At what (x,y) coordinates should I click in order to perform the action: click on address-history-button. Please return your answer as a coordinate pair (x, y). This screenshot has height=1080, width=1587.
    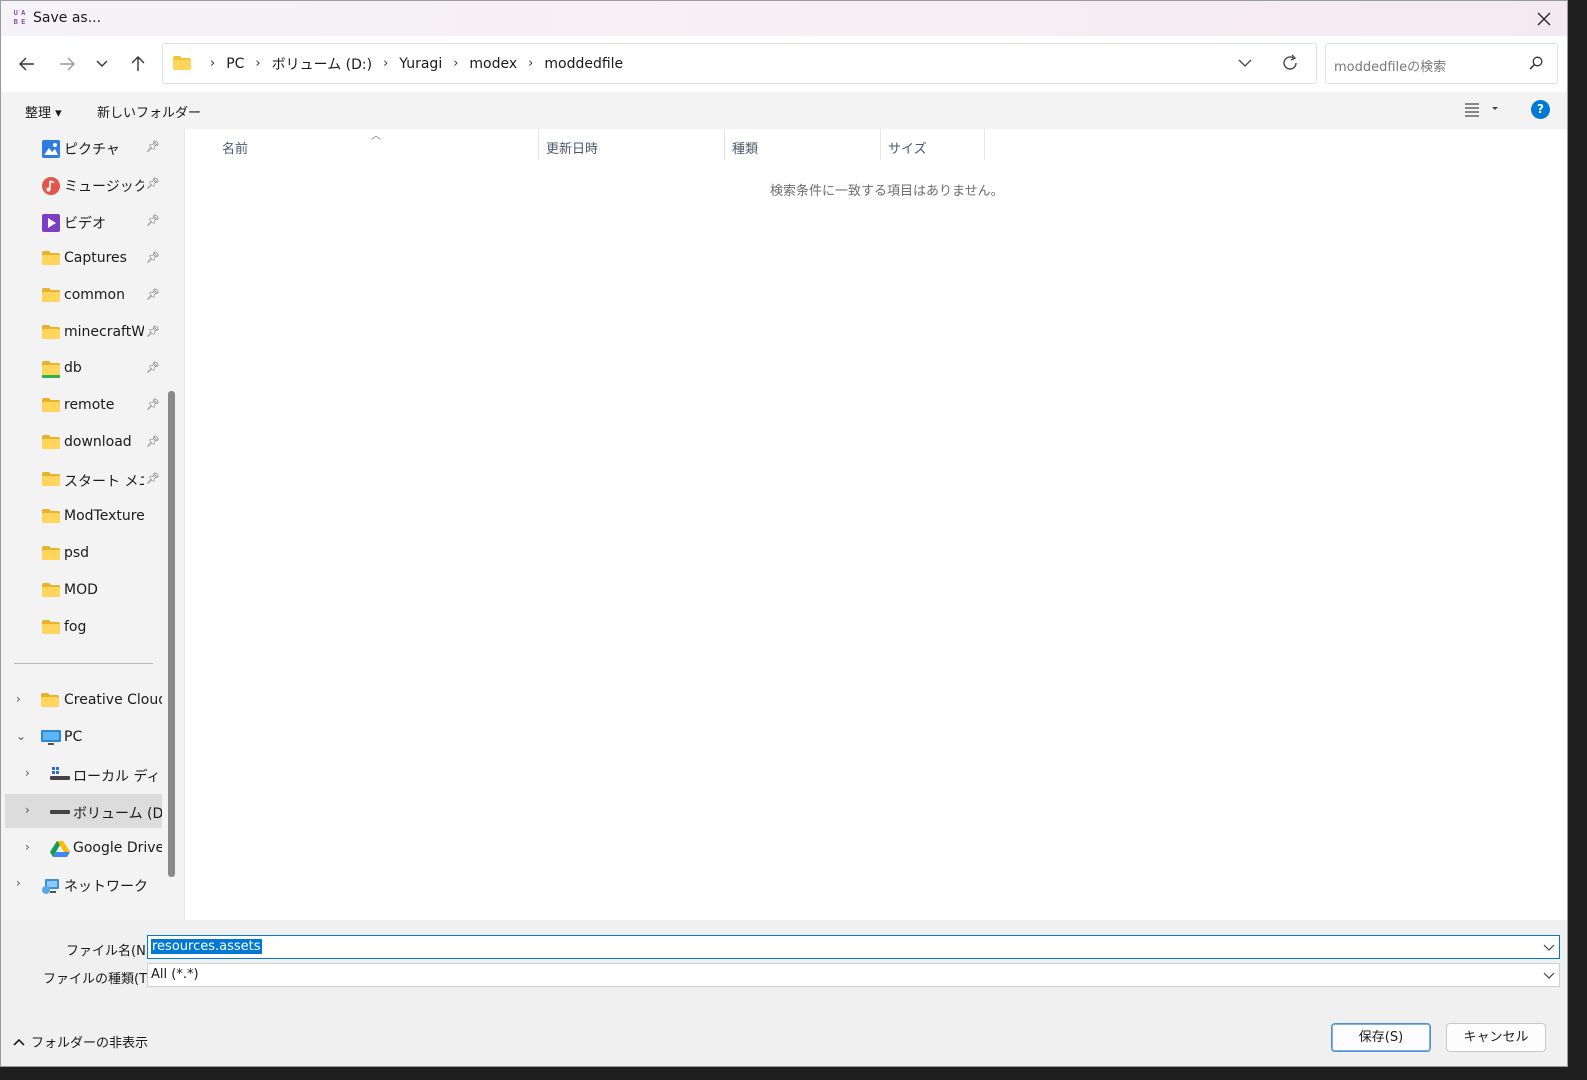
    Looking at the image, I should click on (1245, 65).